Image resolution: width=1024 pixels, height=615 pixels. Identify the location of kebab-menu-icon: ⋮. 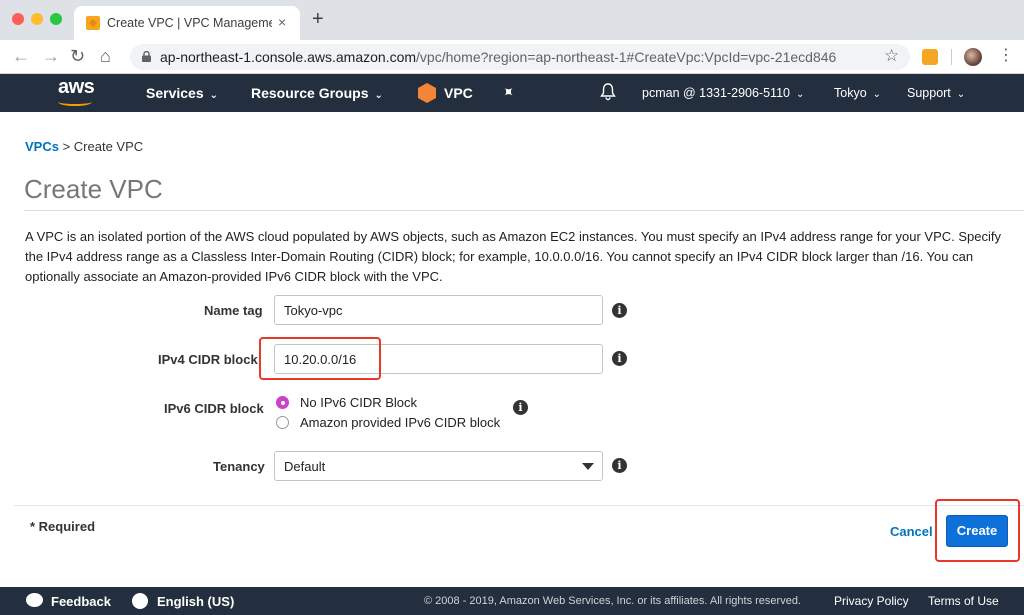
(1006, 56).